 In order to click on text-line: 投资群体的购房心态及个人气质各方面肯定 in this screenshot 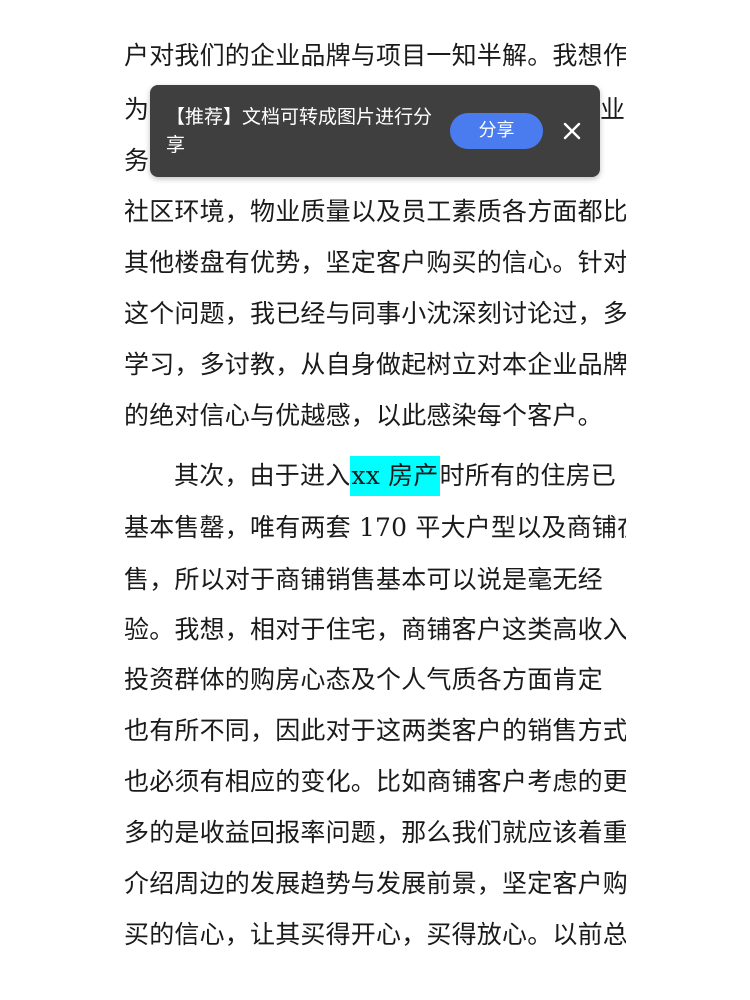, I will do `click(363, 679)`.